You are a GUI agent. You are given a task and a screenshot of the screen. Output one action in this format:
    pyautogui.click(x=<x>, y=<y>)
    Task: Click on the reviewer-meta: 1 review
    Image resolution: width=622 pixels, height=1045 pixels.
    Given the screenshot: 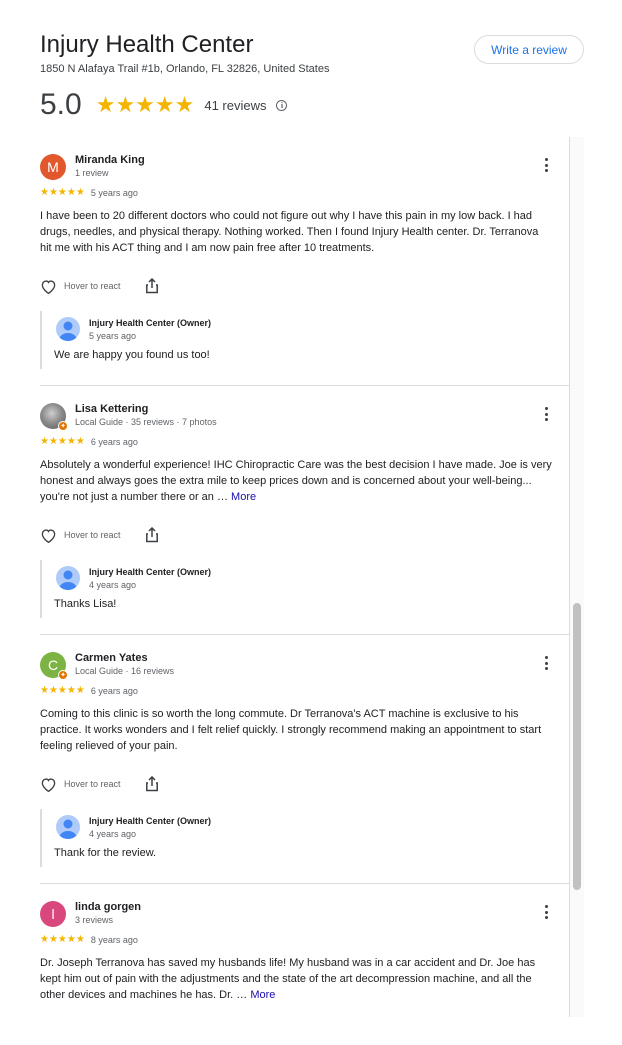 What is the action you would take?
    pyautogui.click(x=92, y=173)
    